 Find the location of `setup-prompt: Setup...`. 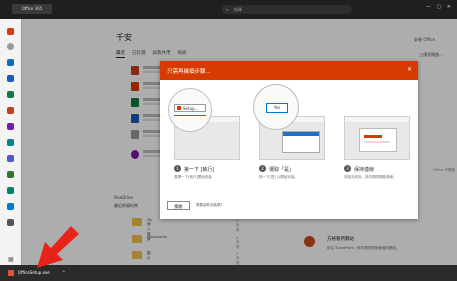

setup-prompt: Setup... is located at coordinates (190, 108).